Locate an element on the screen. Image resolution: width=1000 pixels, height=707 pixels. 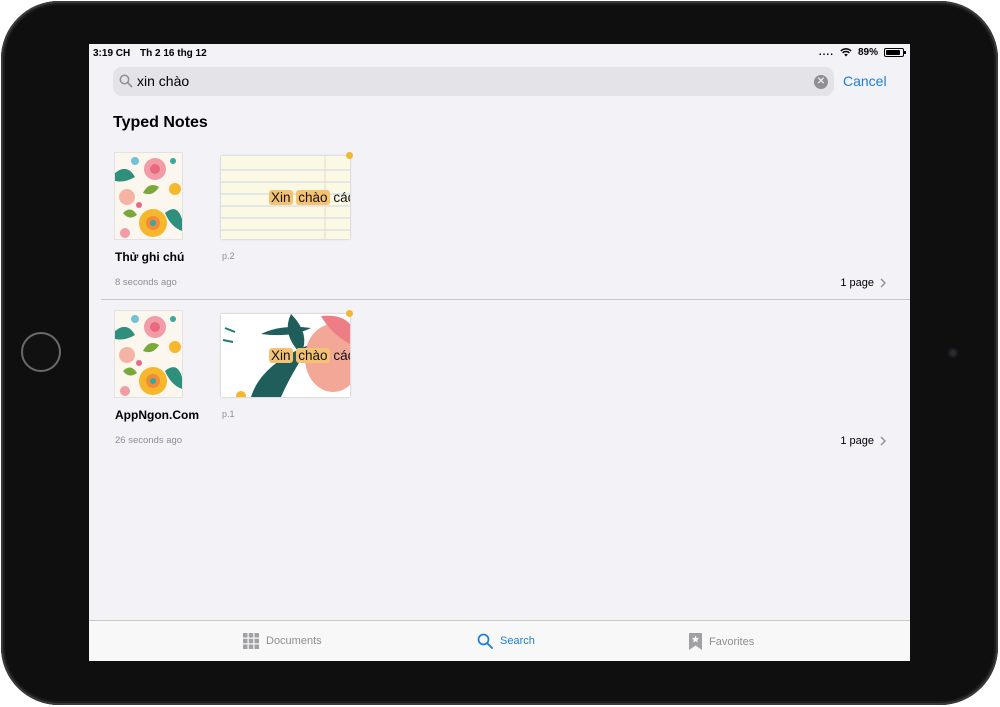
battery-icon is located at coordinates (895, 52).